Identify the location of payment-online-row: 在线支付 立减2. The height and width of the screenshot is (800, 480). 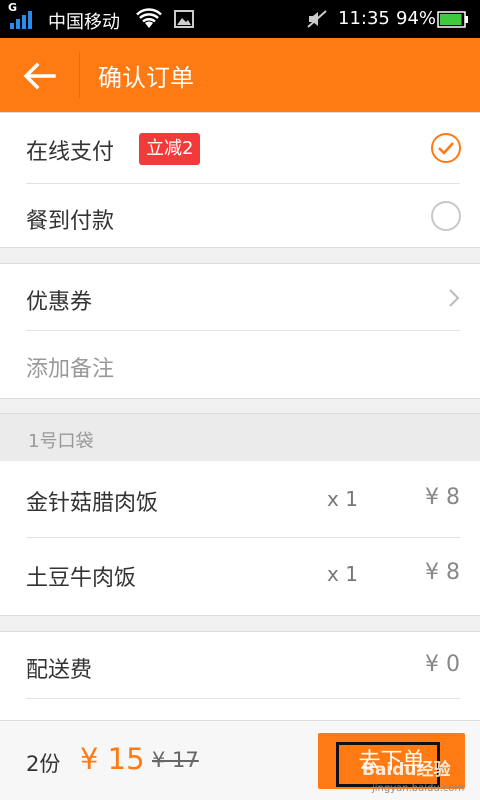
(240, 148).